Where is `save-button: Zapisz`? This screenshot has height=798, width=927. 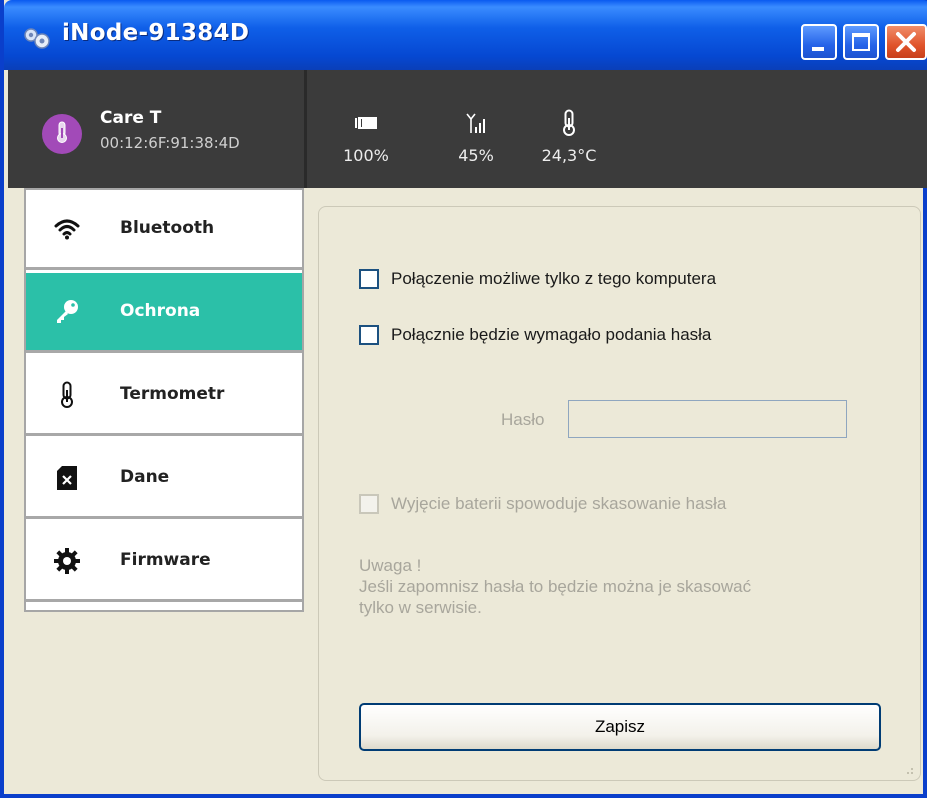
save-button: Zapisz is located at coordinates (620, 727).